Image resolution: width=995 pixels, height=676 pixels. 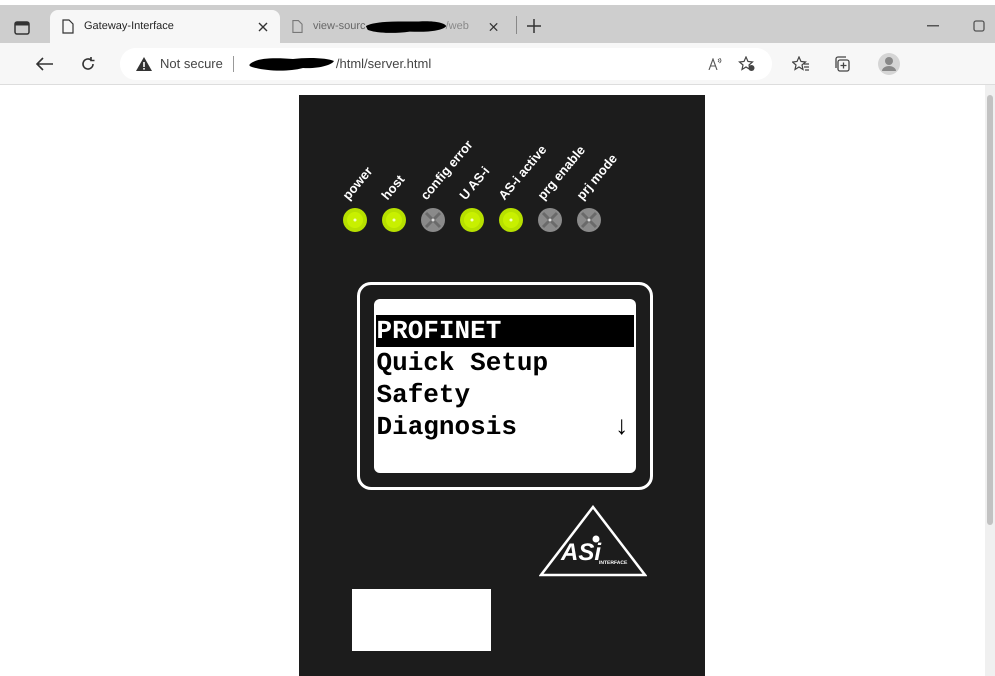 What do you see at coordinates (534, 26) in the screenshot?
I see `new-tab-icon` at bounding box center [534, 26].